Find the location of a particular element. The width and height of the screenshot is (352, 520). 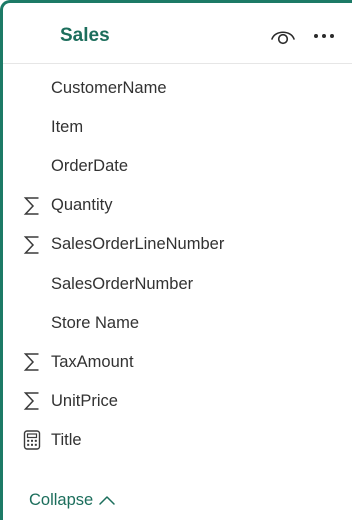

eye-icon is located at coordinates (283, 38).